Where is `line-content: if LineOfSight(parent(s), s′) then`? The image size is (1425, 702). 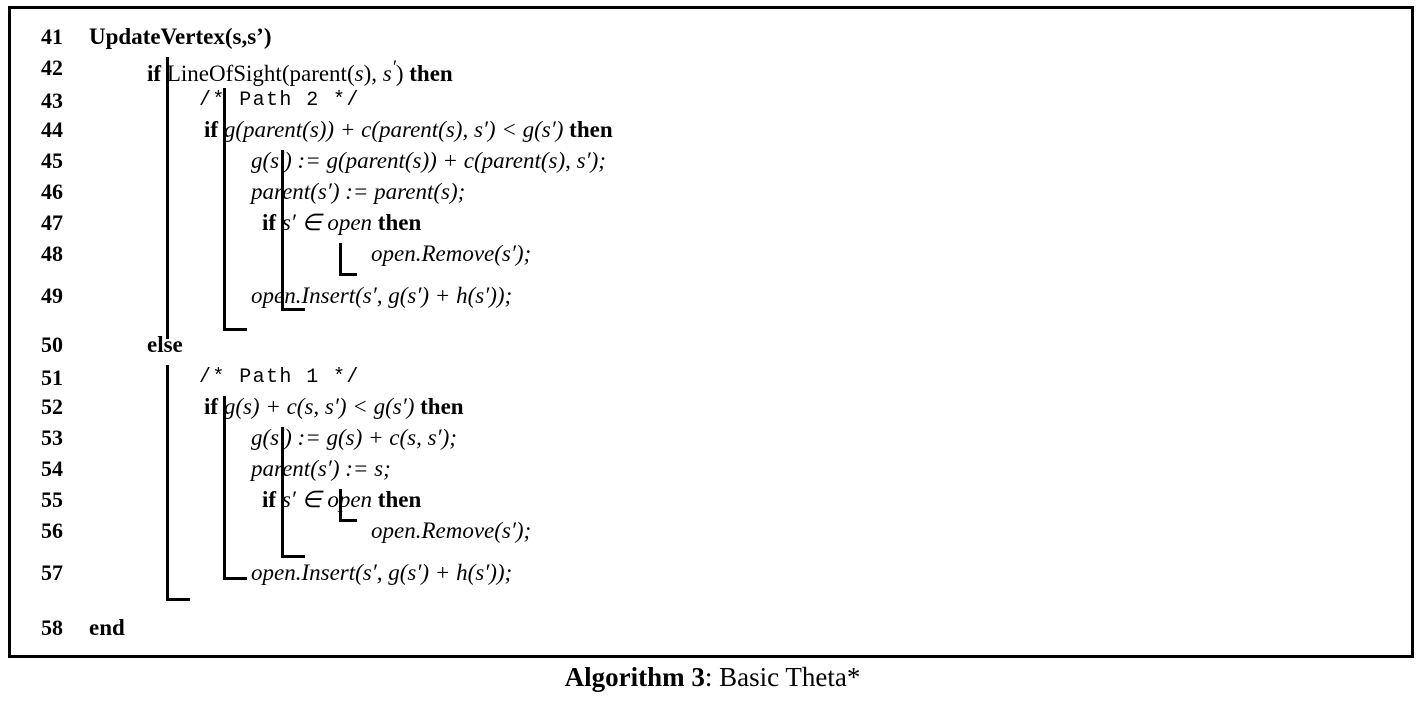
line-content: if LineOfSight(parent(s), s′) then is located at coordinates (300, 71).